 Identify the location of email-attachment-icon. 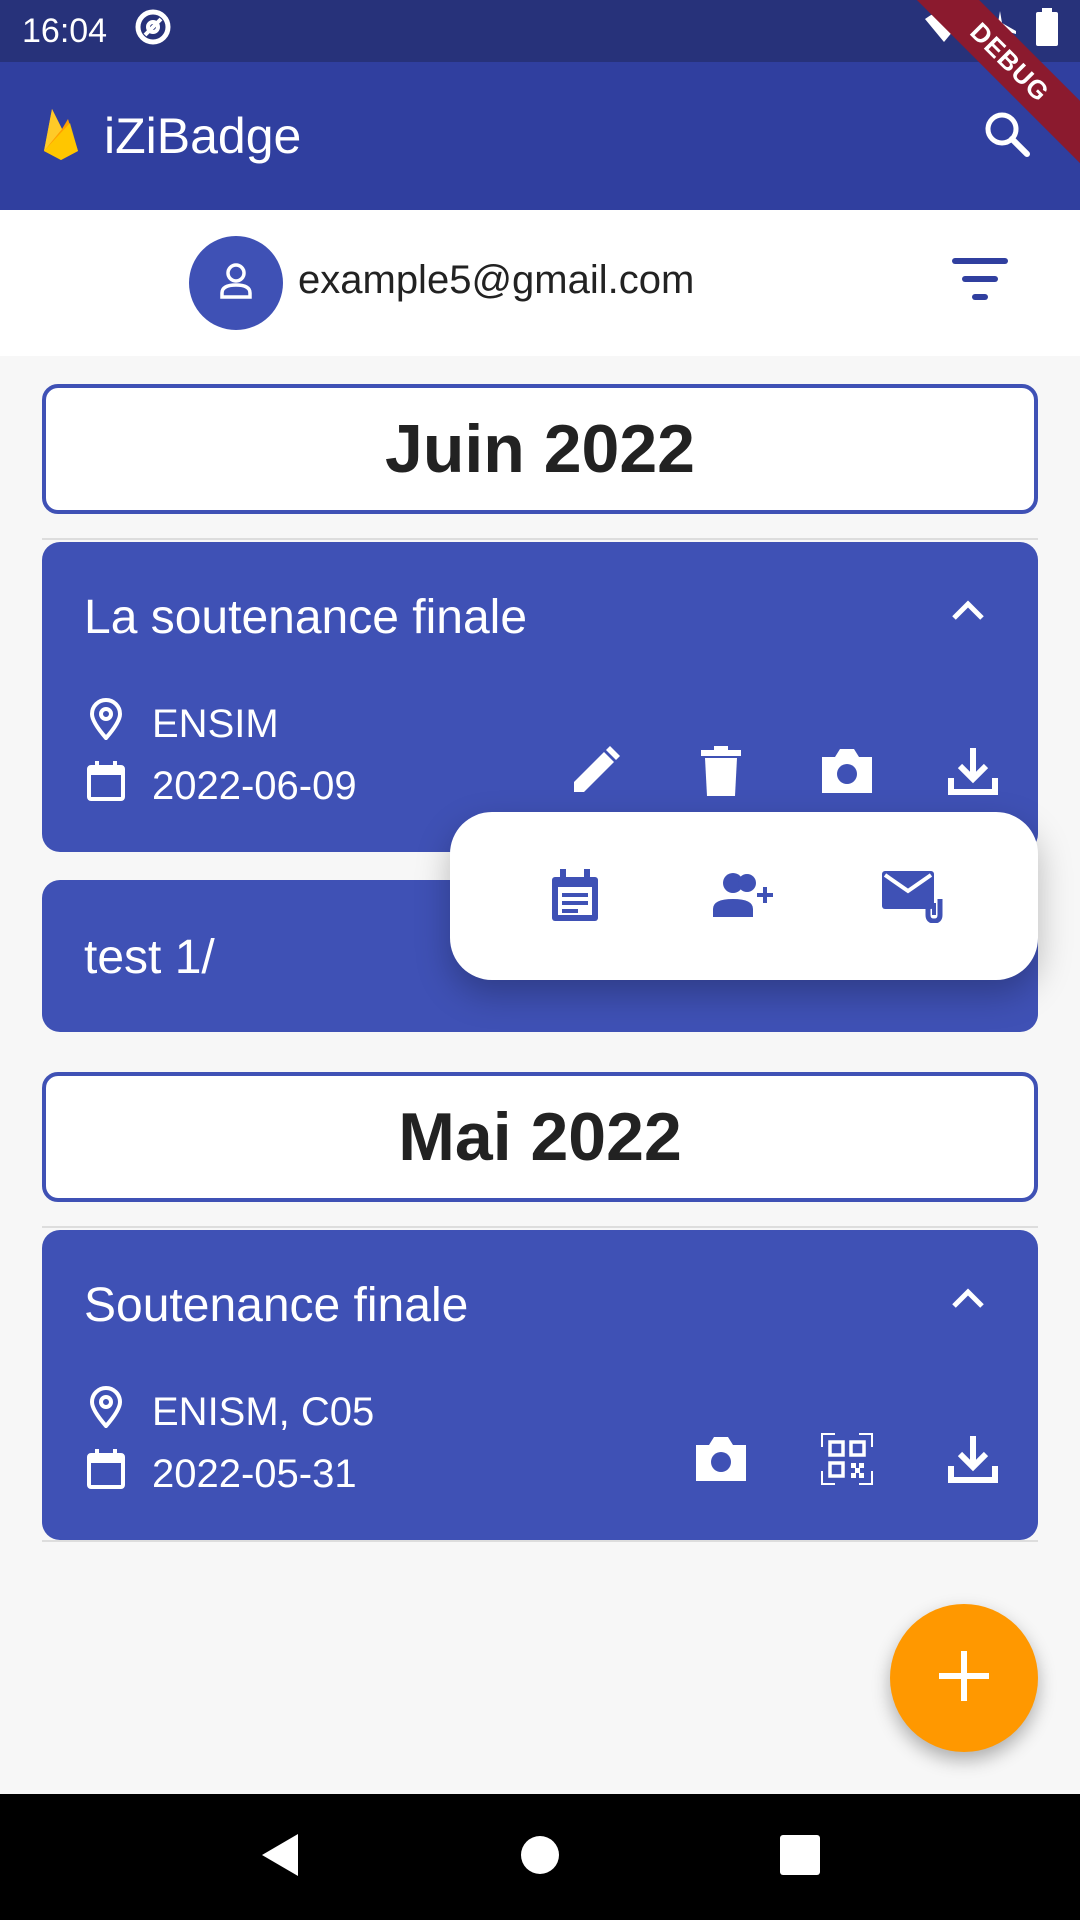
(913, 896).